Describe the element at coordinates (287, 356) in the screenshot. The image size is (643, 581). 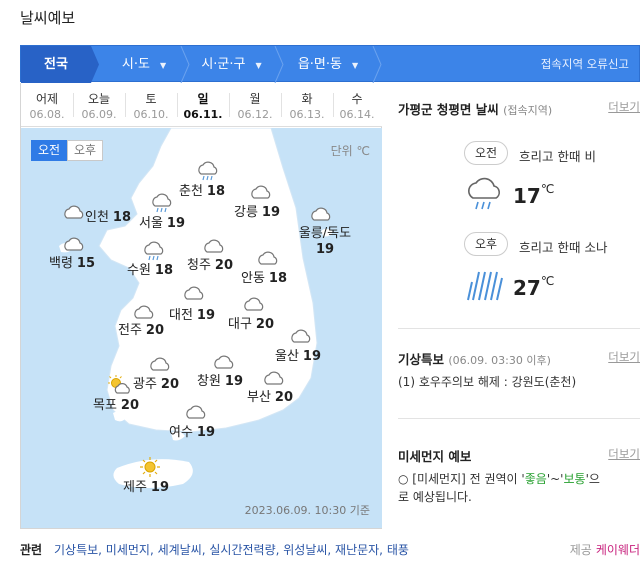
I see `city-name: 울산` at that location.